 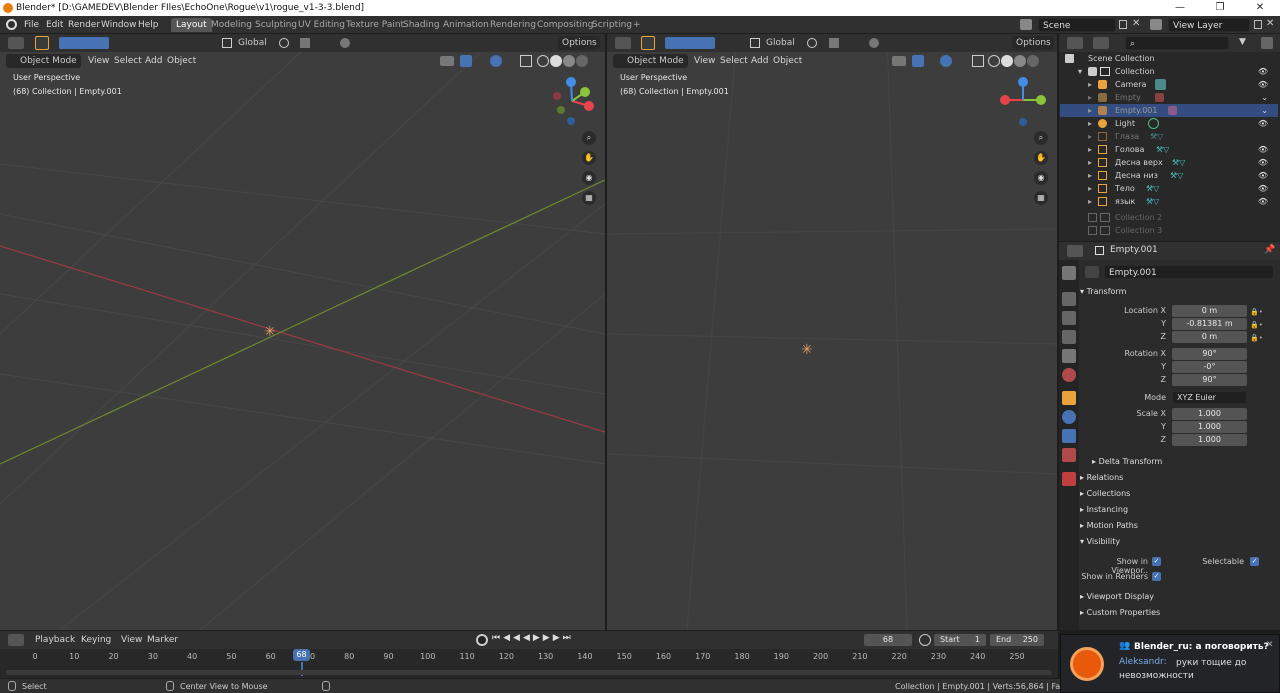 I want to click on scale-y-field: 1.000, so click(x=1209, y=427).